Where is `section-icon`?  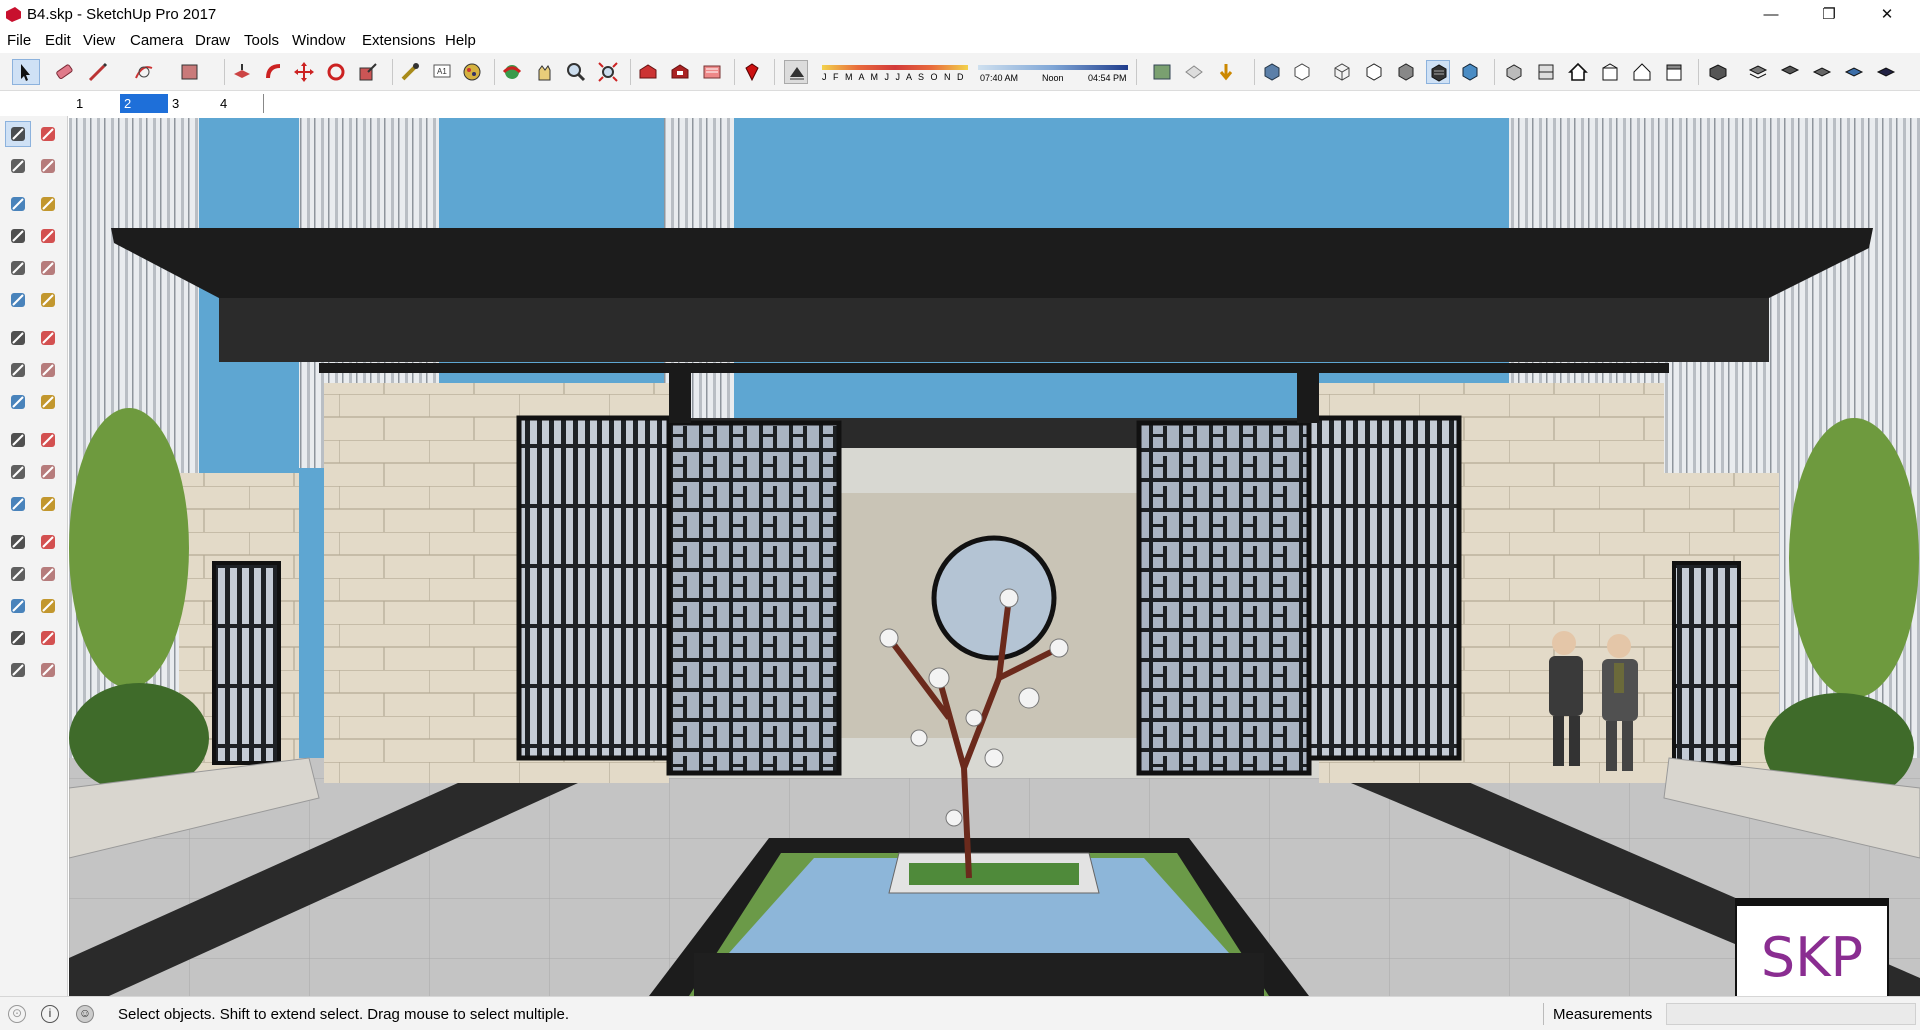 section-icon is located at coordinates (1194, 72).